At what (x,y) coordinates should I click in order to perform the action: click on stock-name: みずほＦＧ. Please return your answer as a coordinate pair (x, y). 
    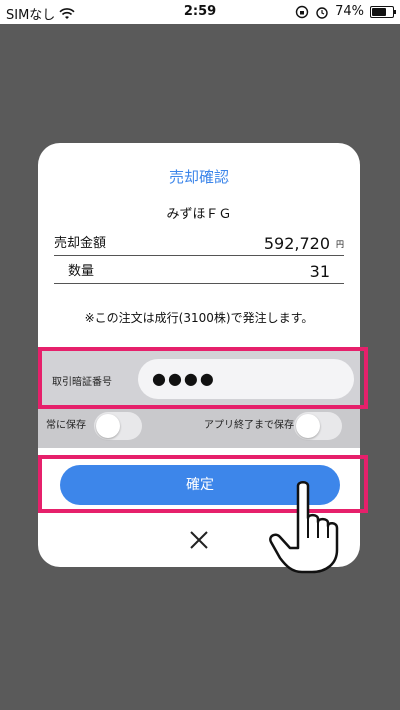
    Looking at the image, I should click on (199, 214).